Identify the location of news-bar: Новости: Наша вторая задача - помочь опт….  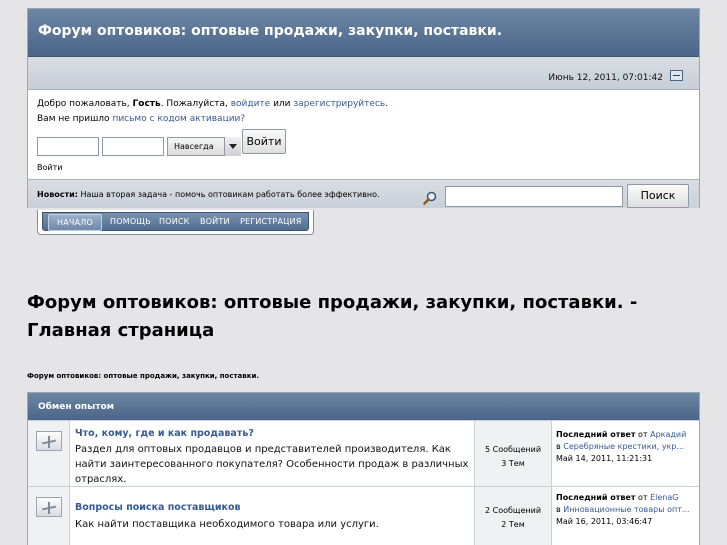
(363, 193).